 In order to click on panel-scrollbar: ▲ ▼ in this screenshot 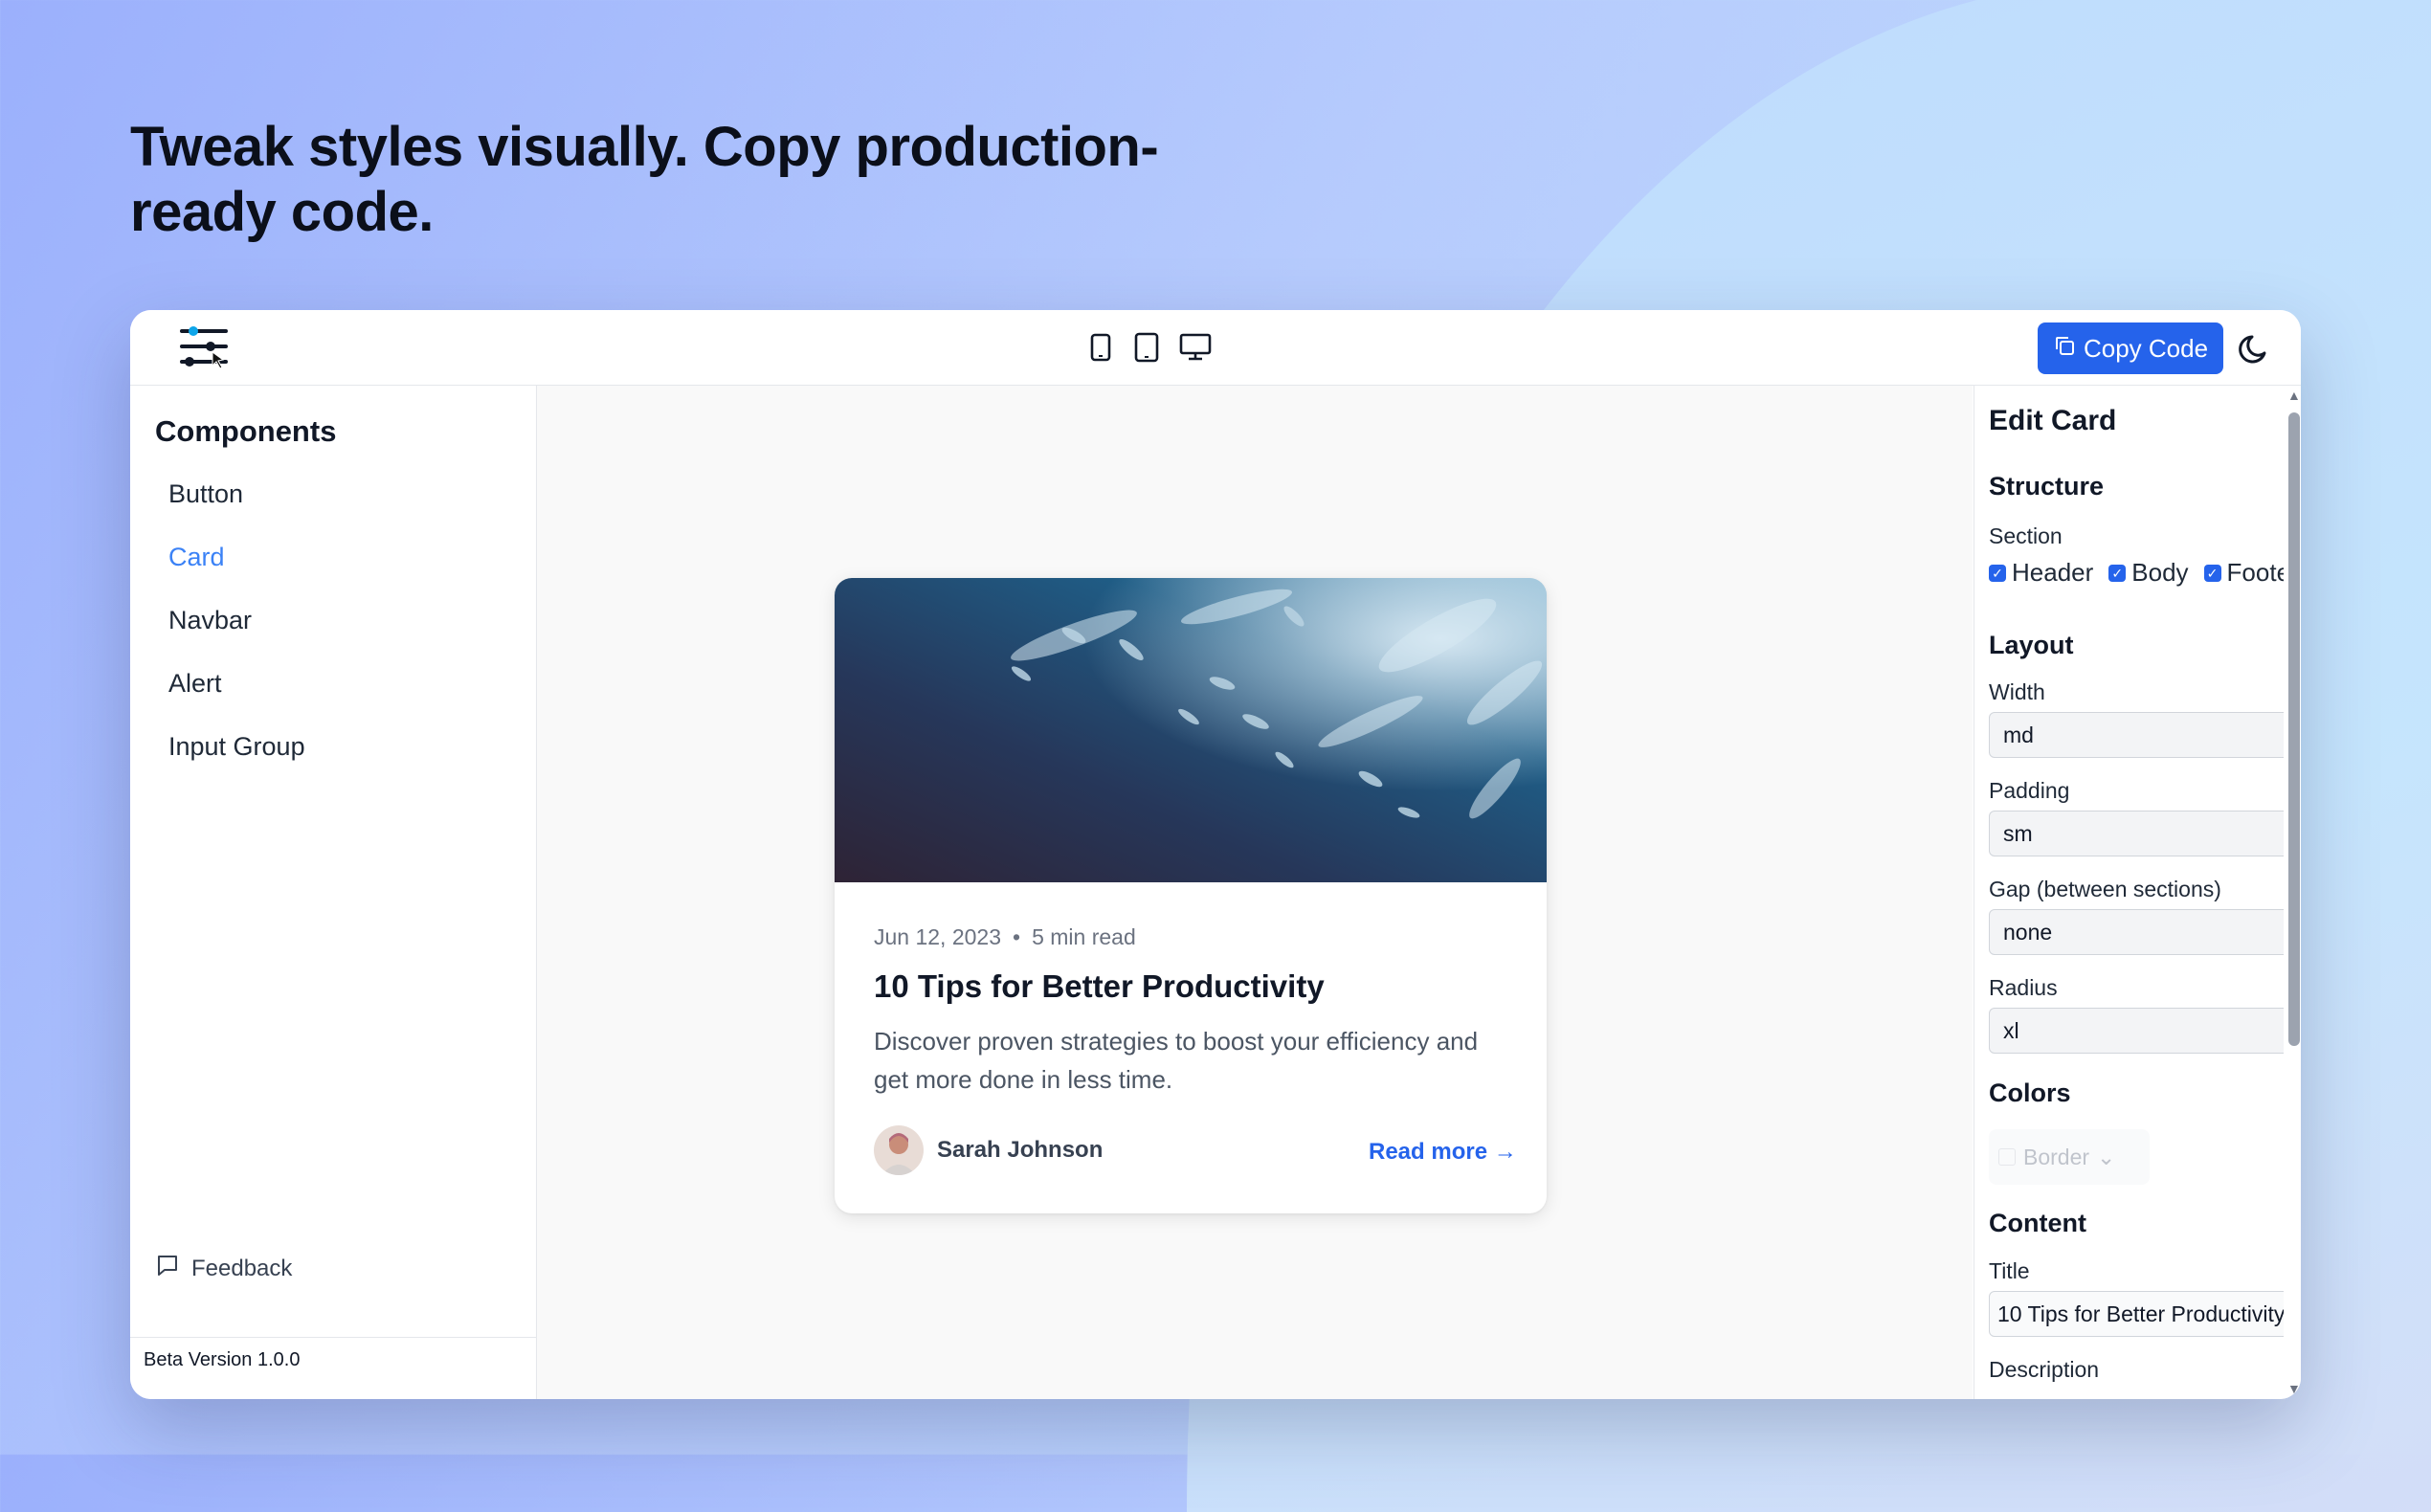, I will do `click(2292, 892)`.